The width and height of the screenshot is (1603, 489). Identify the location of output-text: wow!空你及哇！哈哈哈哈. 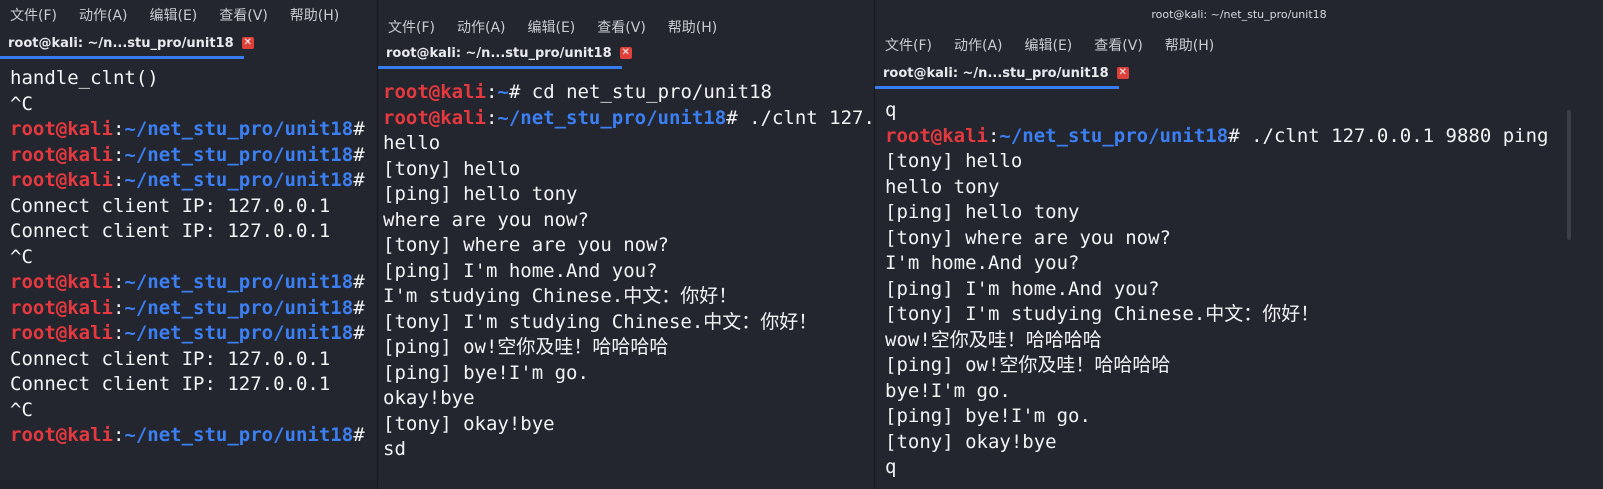
(993, 339).